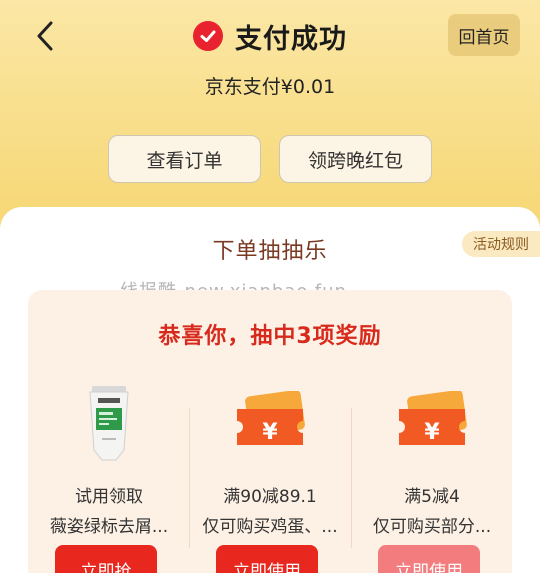 Image resolution: width=540 pixels, height=573 pixels. I want to click on prize-item-trial: 试用领取 薇姿绿标去屑... 立即抢, so click(109, 471).